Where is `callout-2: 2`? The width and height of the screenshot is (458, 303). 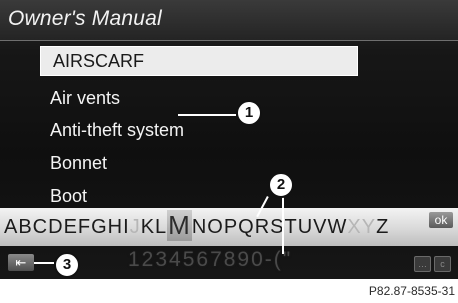 callout-2: 2 is located at coordinates (281, 185).